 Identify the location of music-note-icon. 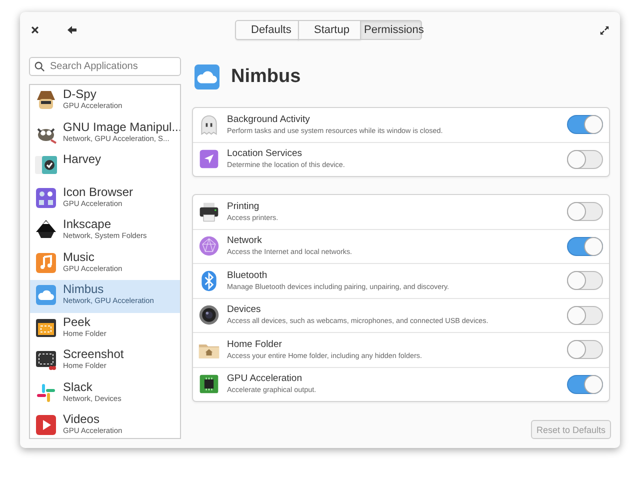
(46, 262).